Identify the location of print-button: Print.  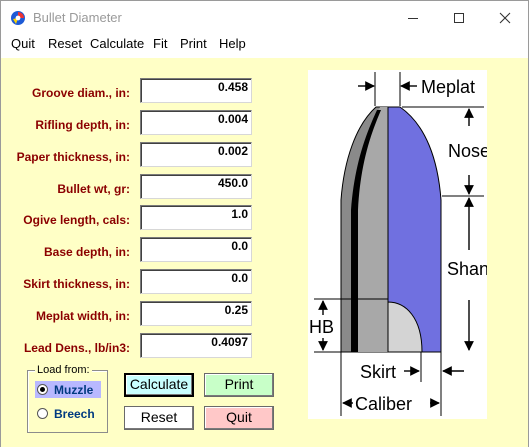
(239, 385).